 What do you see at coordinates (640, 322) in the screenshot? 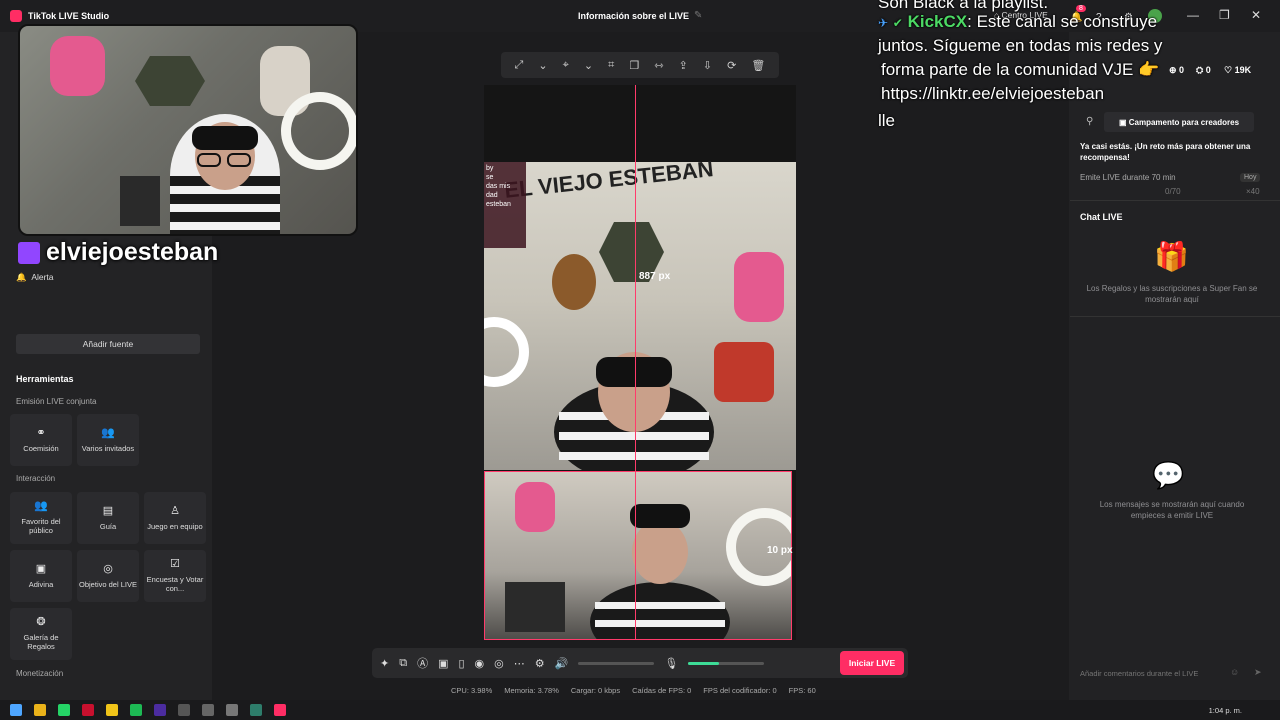
I see `scene-source-main` at bounding box center [640, 322].